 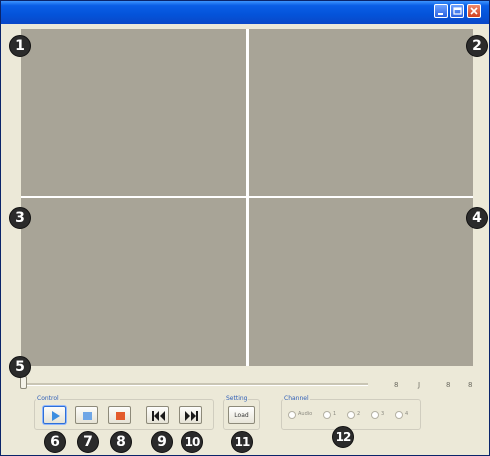 I want to click on stop-button, so click(x=119, y=415).